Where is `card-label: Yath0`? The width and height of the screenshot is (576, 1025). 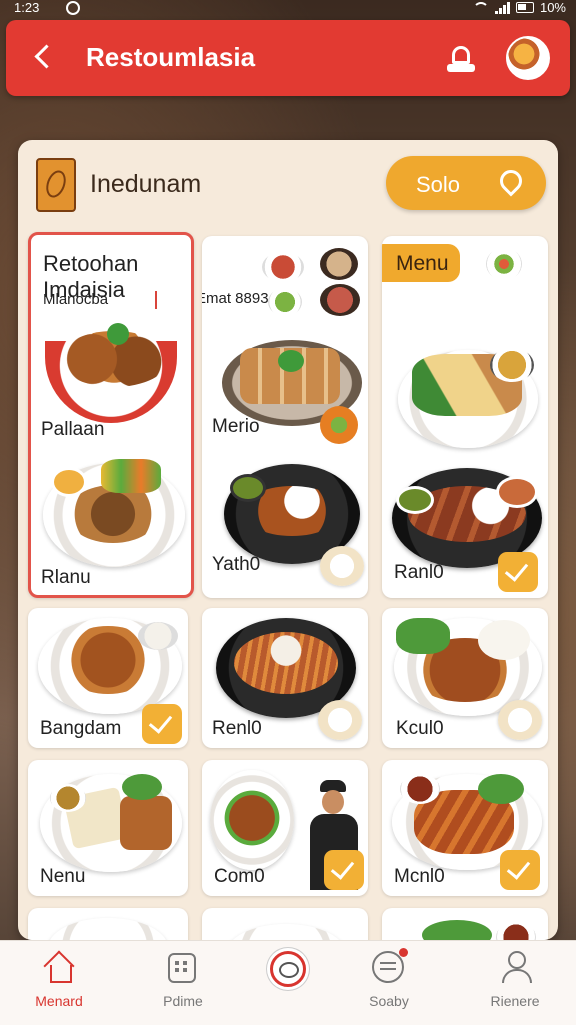
card-label: Yath0 is located at coordinates (236, 564).